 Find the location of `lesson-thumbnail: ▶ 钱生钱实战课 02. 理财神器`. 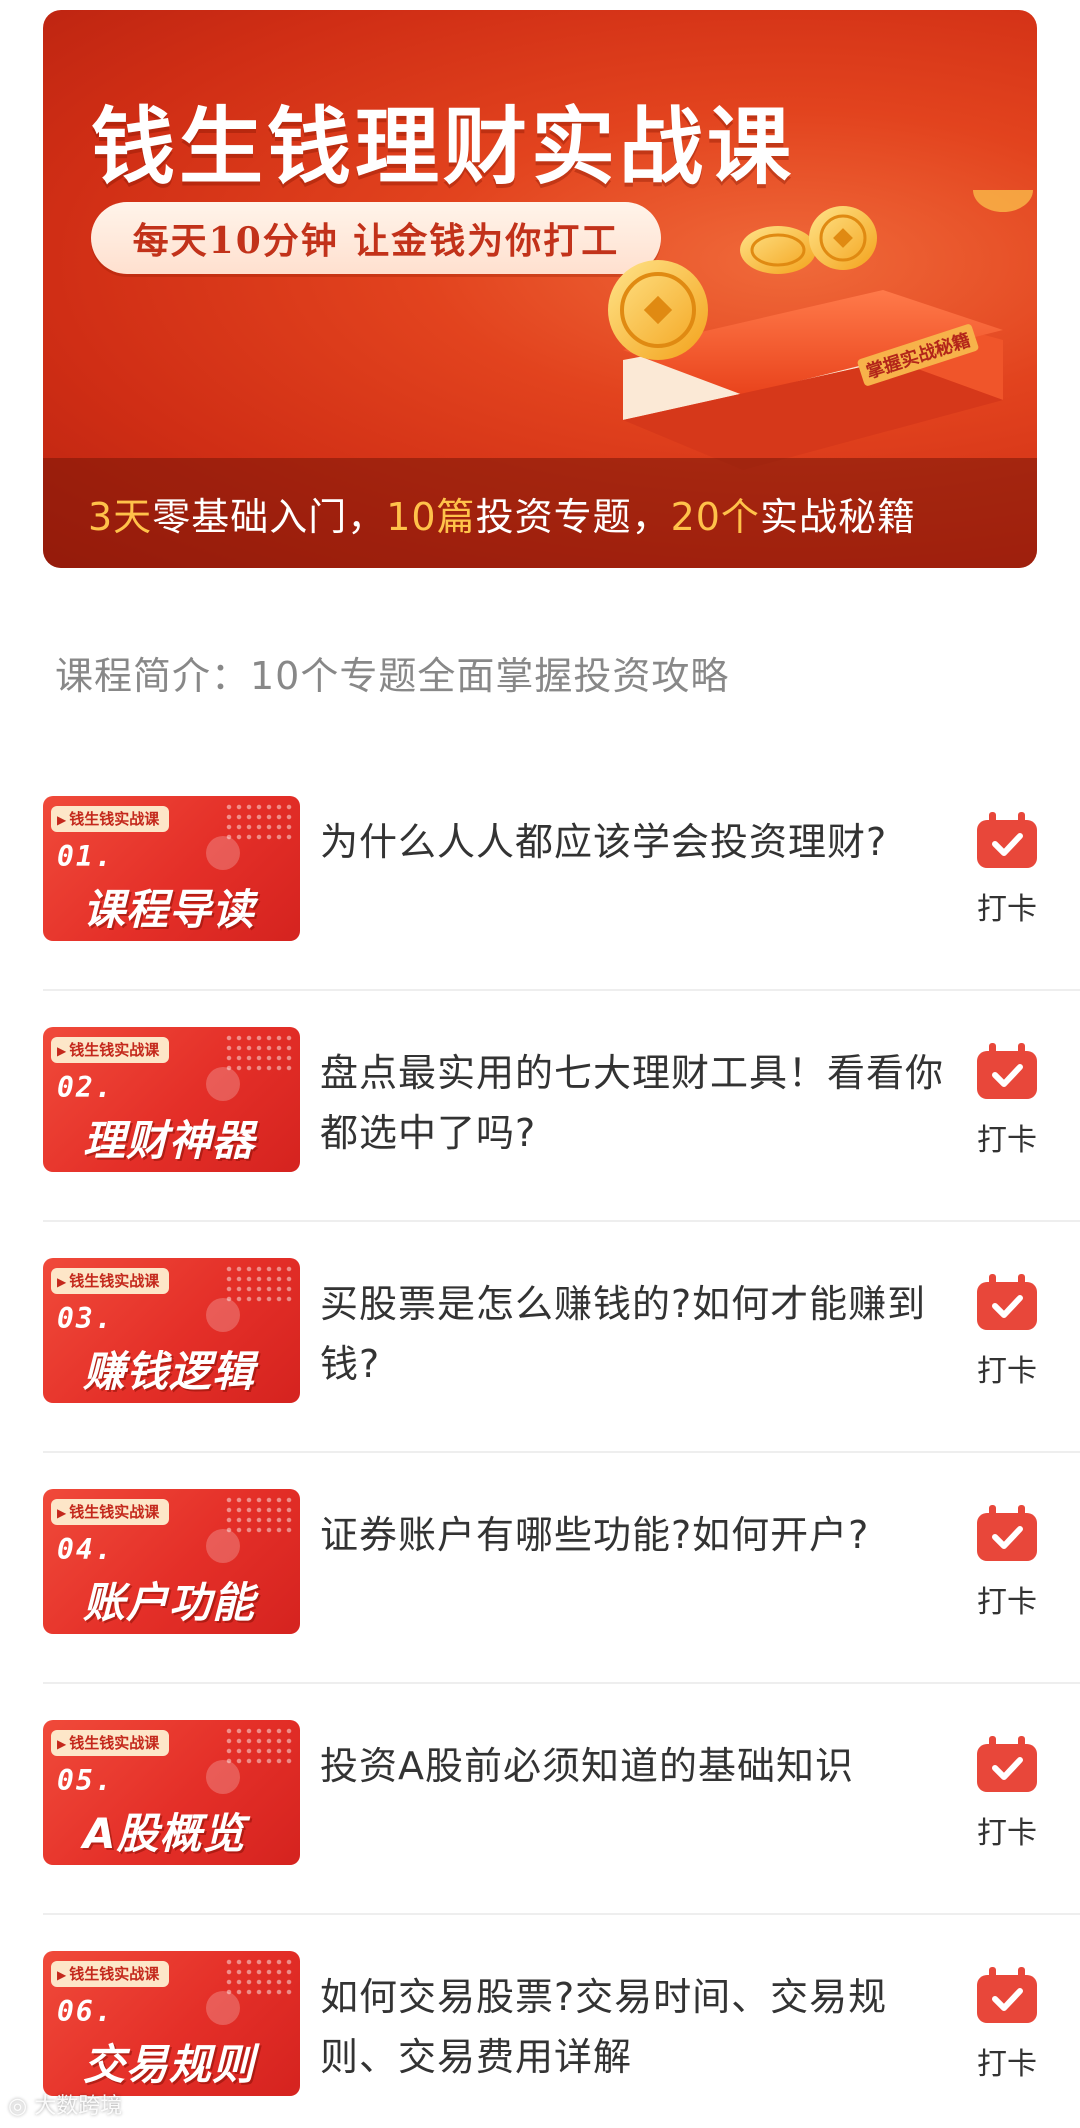

lesson-thumbnail: ▶ 钱生钱实战课 02. 理财神器 is located at coordinates (171, 1099).